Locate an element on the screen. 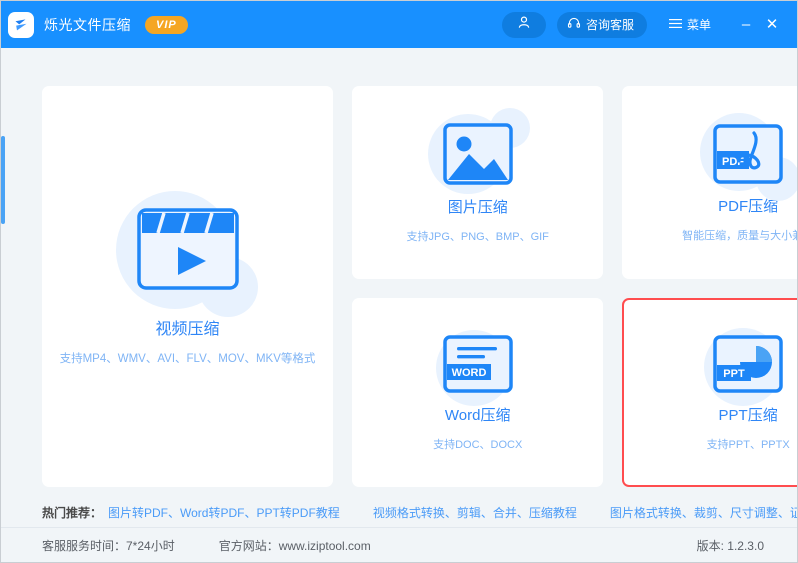 Image resolution: width=798 pixels, height=563 pixels. tool-card-title: PPT压缩 is located at coordinates (748, 415).